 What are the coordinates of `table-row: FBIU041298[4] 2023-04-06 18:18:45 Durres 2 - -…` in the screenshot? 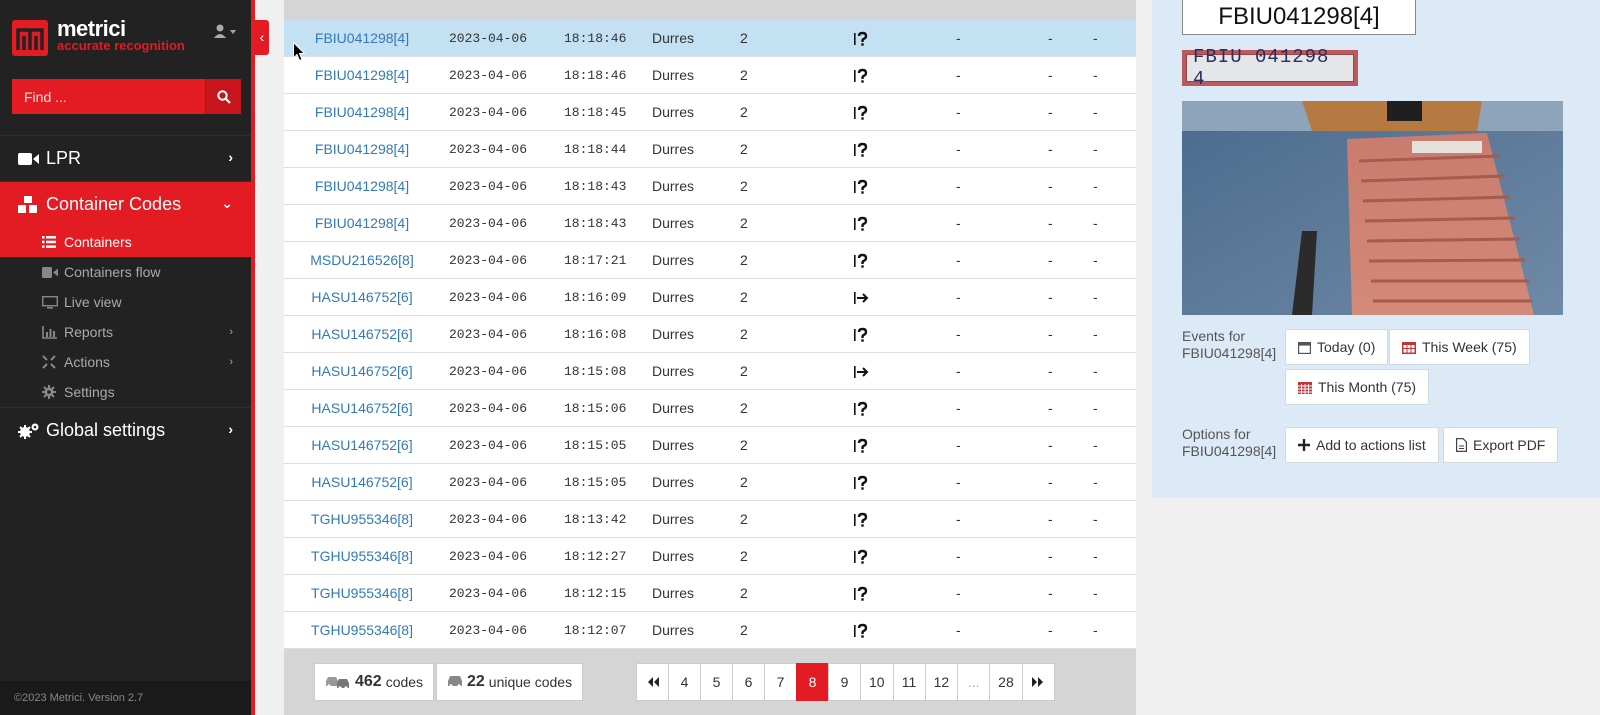 It's located at (710, 112).